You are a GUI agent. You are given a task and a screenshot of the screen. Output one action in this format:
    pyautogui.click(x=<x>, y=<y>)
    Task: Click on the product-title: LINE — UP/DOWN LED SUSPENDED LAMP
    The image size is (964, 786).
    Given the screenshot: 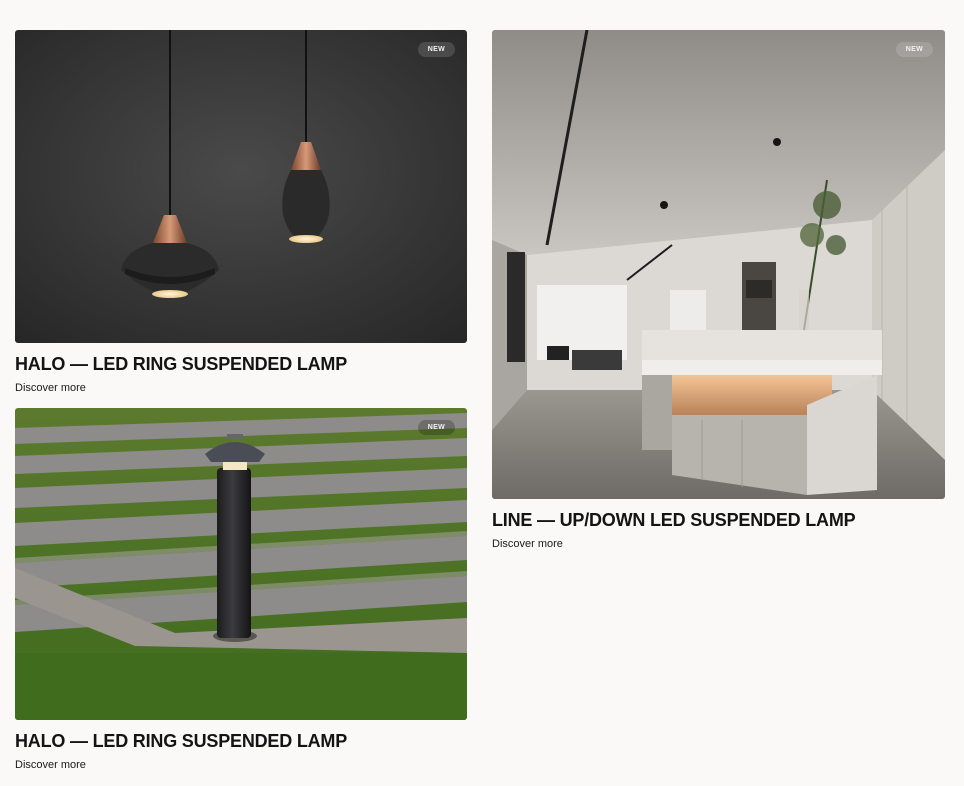 What is the action you would take?
    pyautogui.click(x=718, y=520)
    